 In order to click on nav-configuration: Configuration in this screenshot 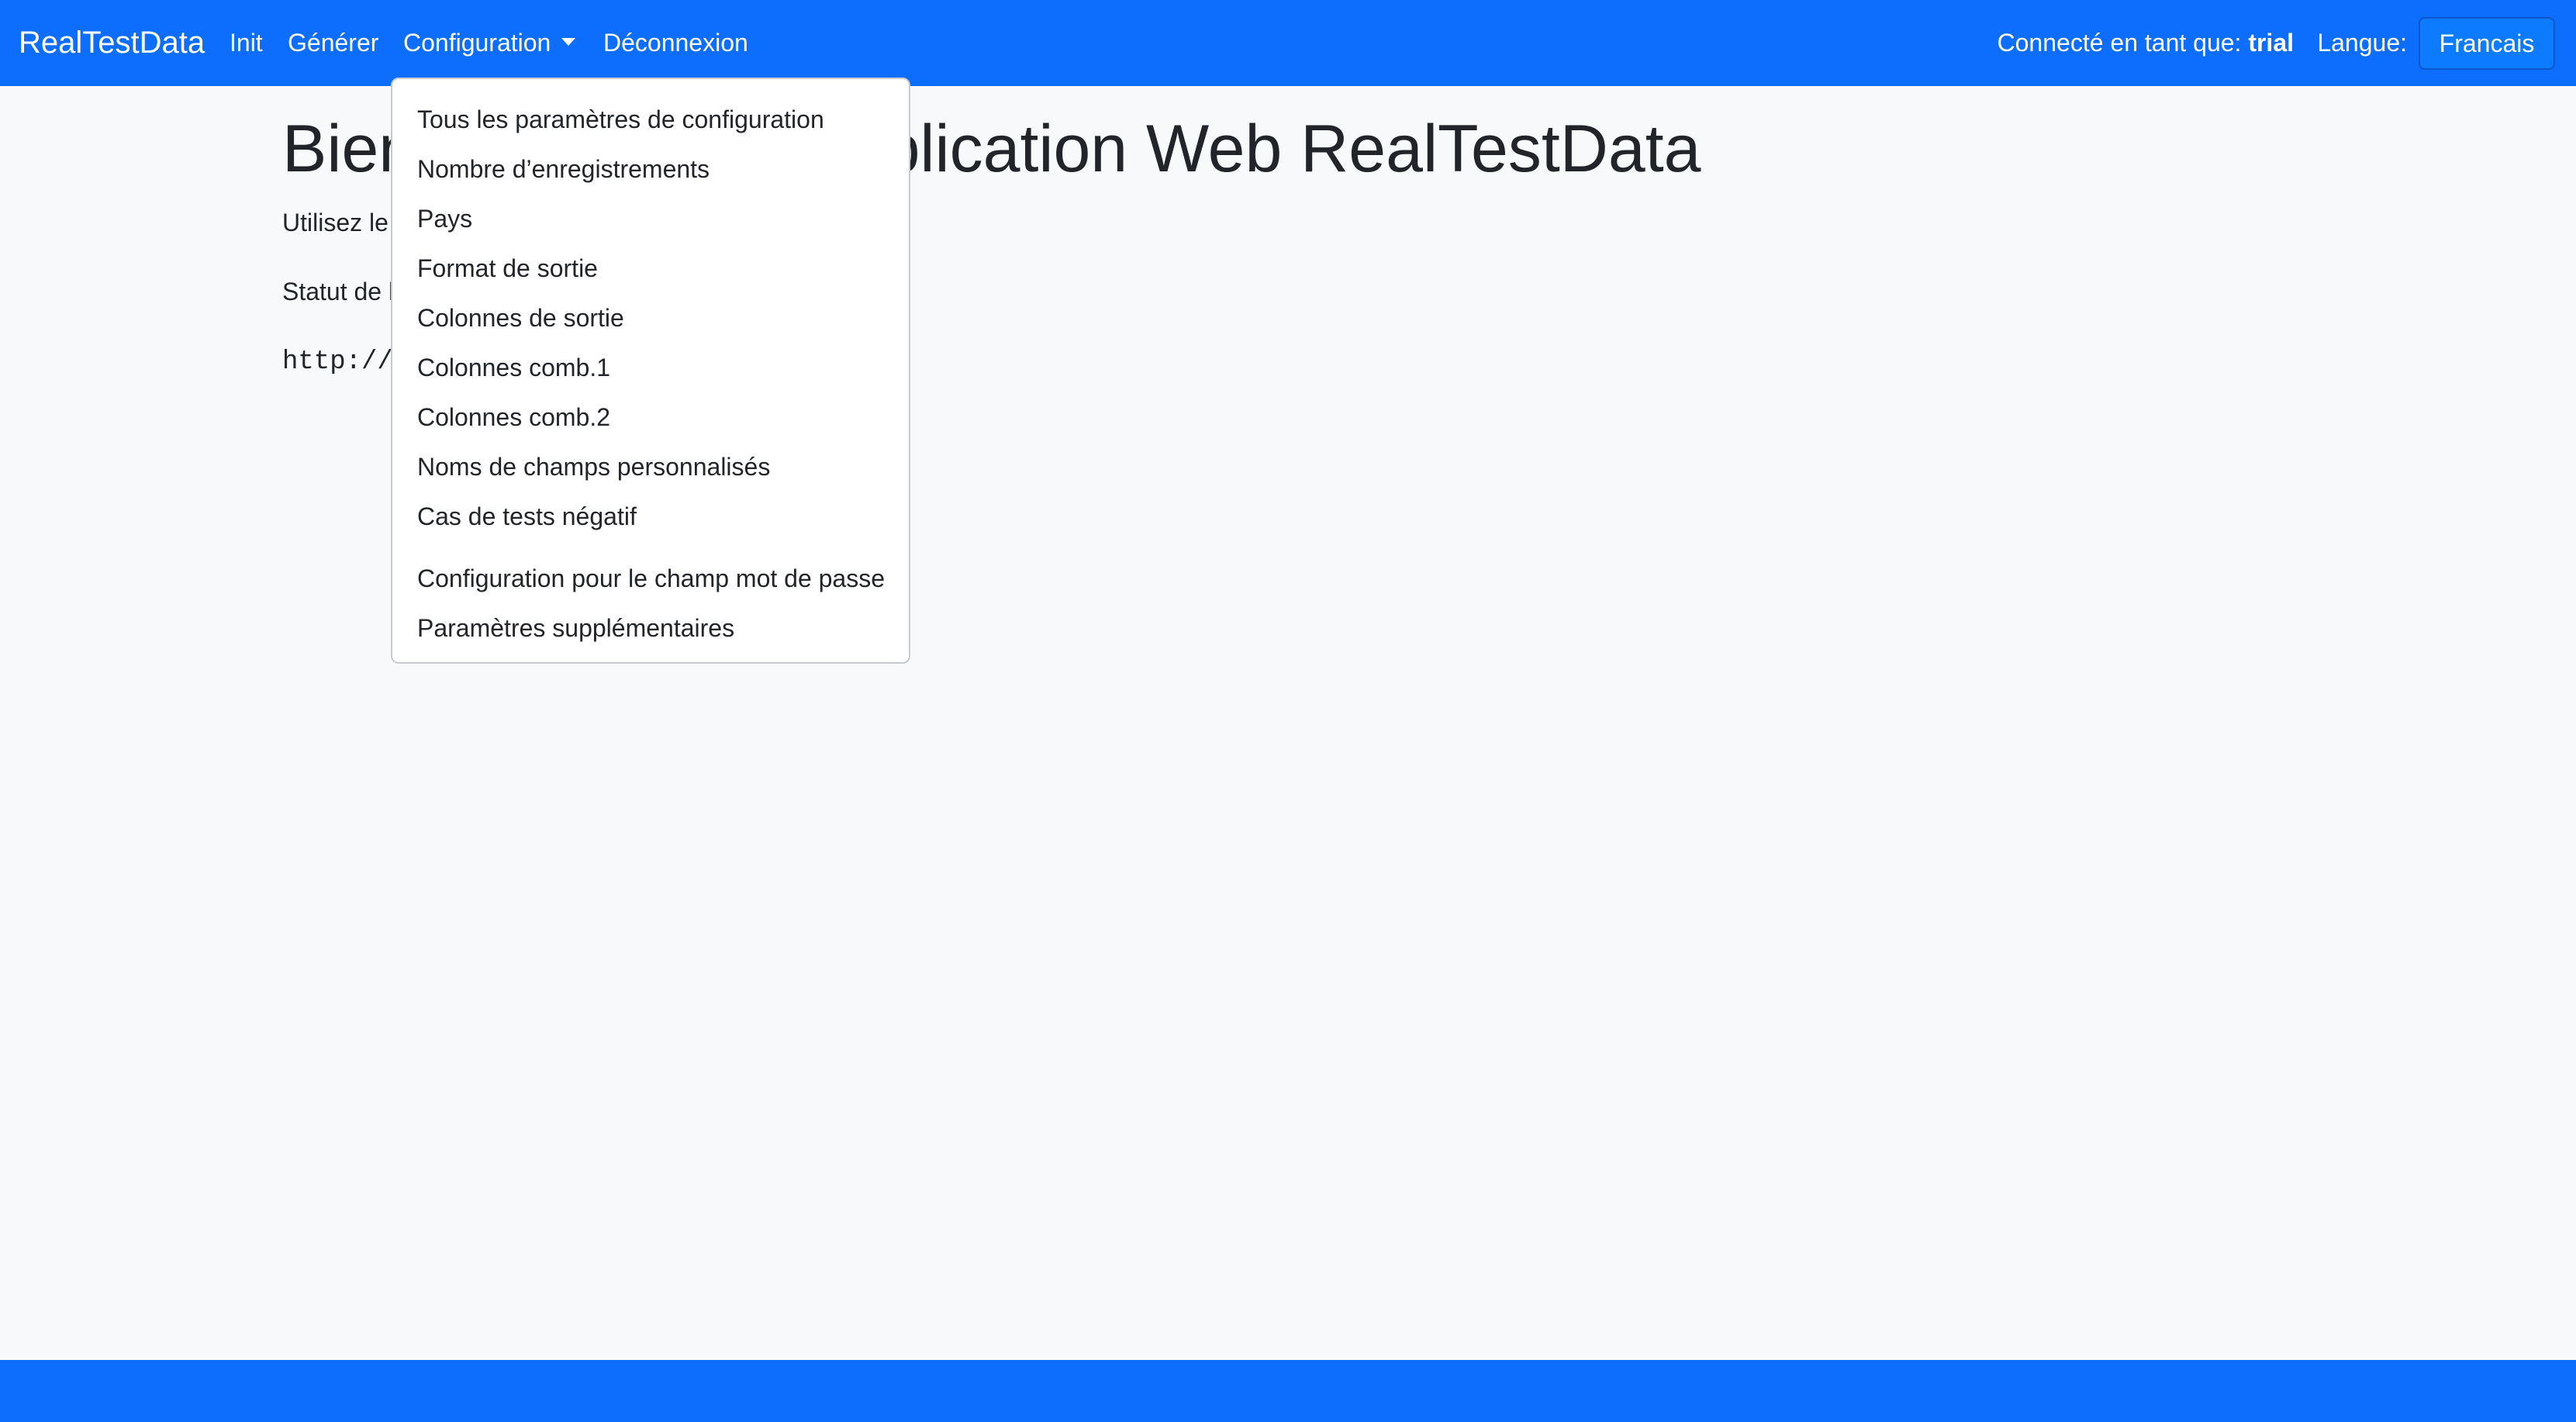, I will do `click(490, 42)`.